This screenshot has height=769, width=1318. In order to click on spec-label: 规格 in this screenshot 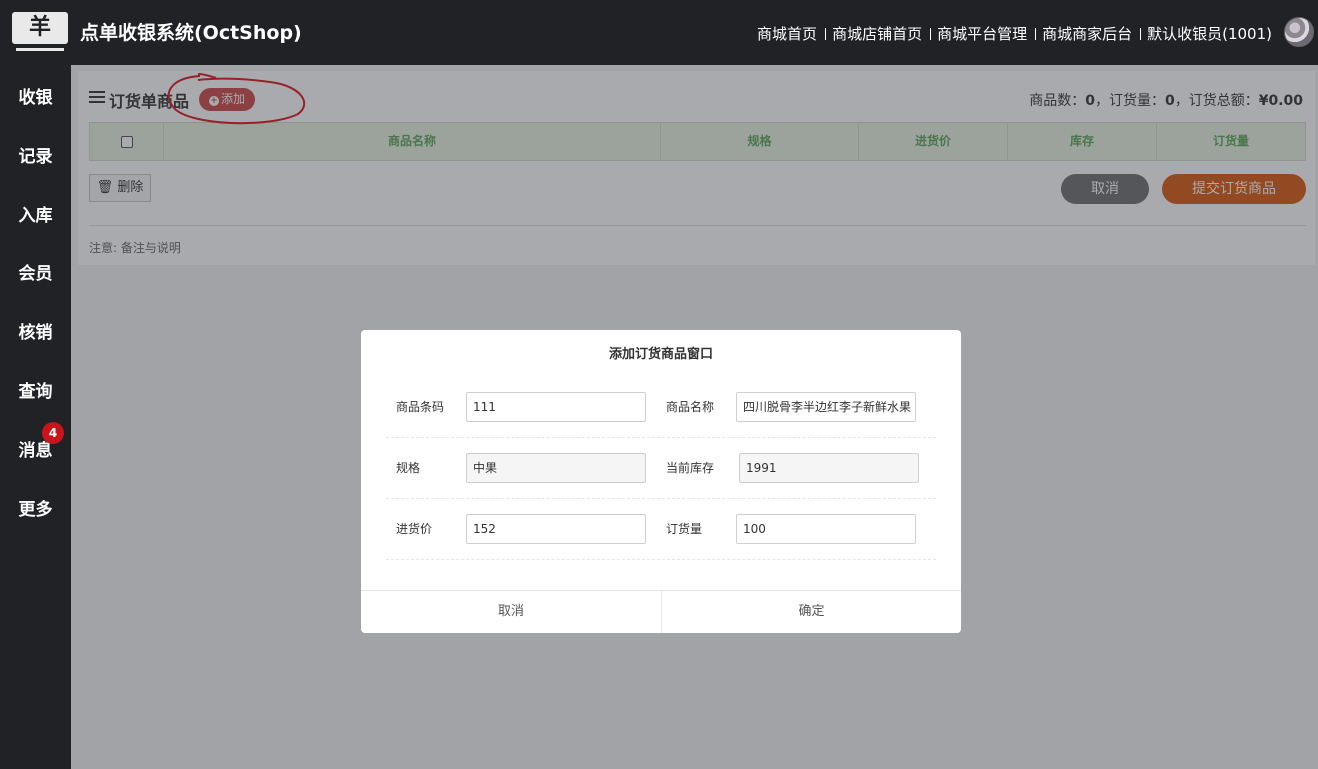, I will do `click(408, 468)`.